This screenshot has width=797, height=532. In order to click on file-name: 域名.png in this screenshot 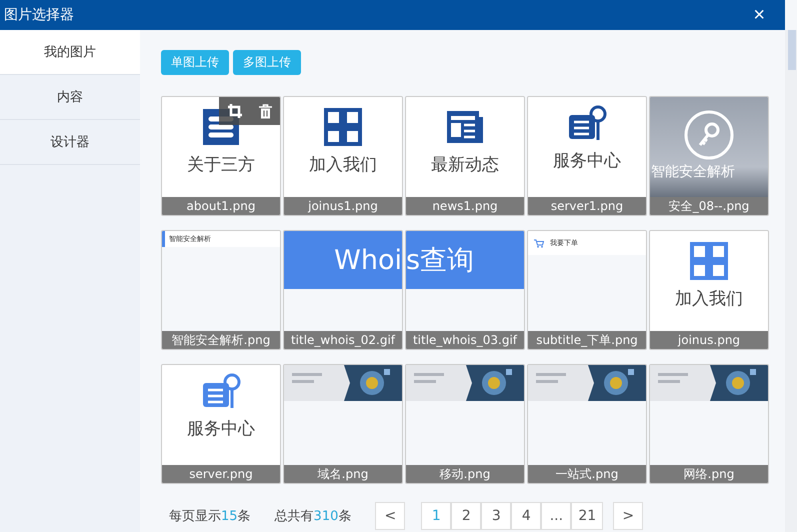, I will do `click(343, 474)`.